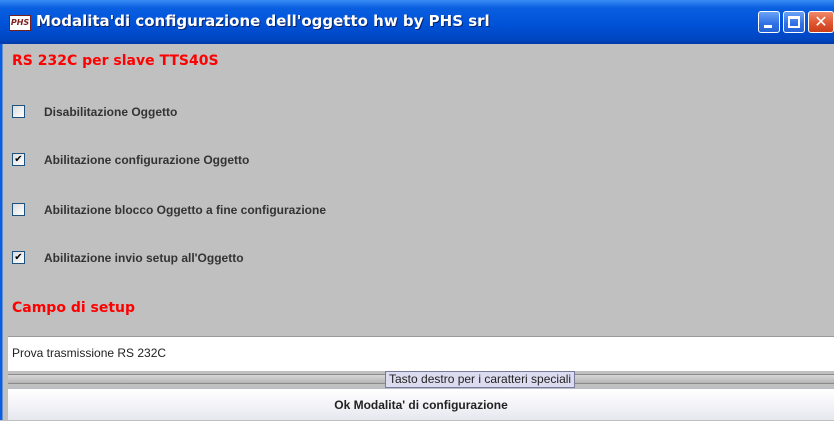 This screenshot has height=421, width=834. Describe the element at coordinates (480, 379) in the screenshot. I see `hint-label: Tasto destro per i caratteri speciali` at that location.